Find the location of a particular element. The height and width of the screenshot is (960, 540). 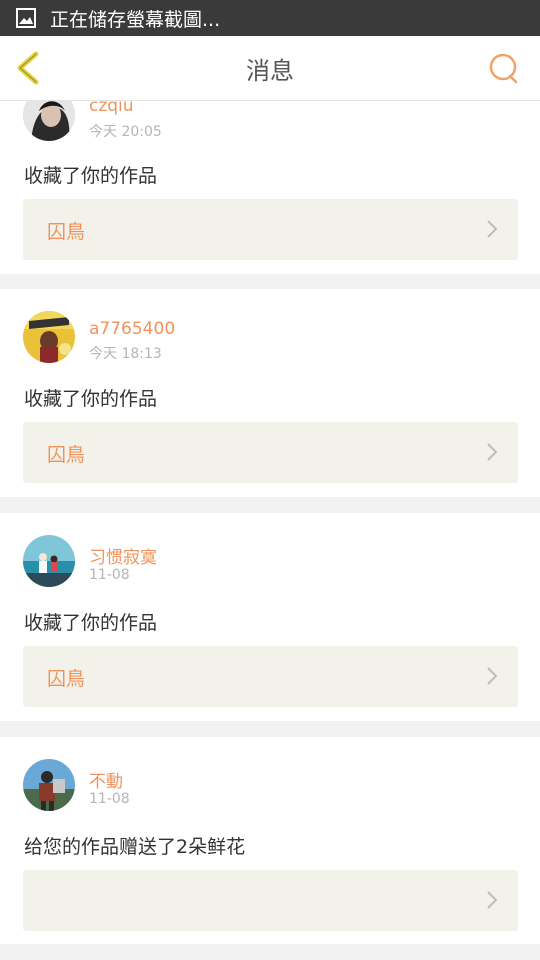

username: 习惯寂寞 is located at coordinates (123, 555).